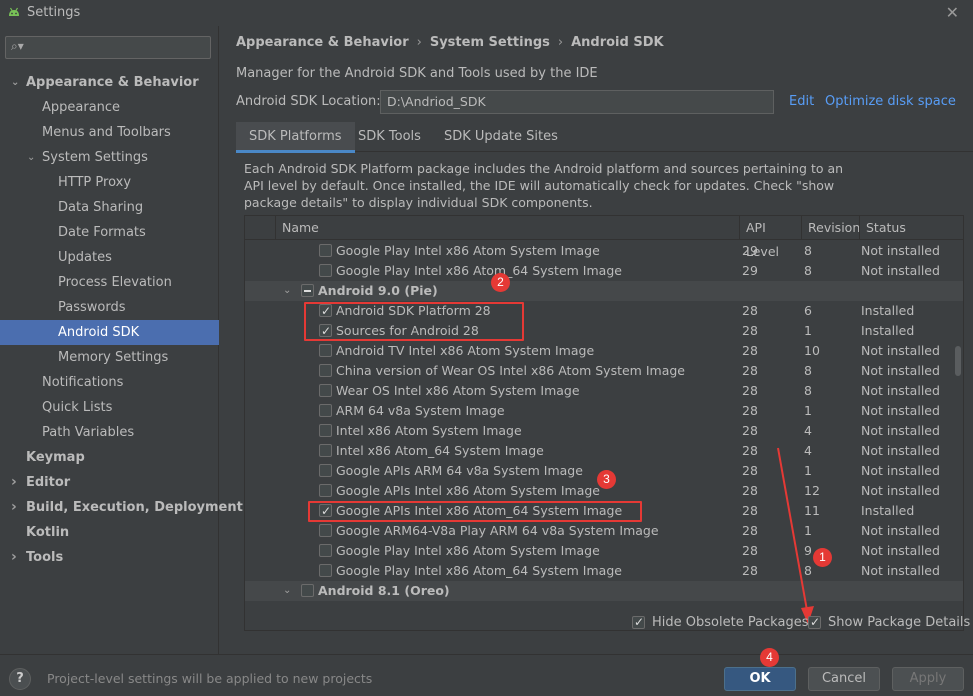 This screenshot has width=973, height=696. Describe the element at coordinates (109, 332) in the screenshot. I see `sidebar-item: Android SDK` at that location.